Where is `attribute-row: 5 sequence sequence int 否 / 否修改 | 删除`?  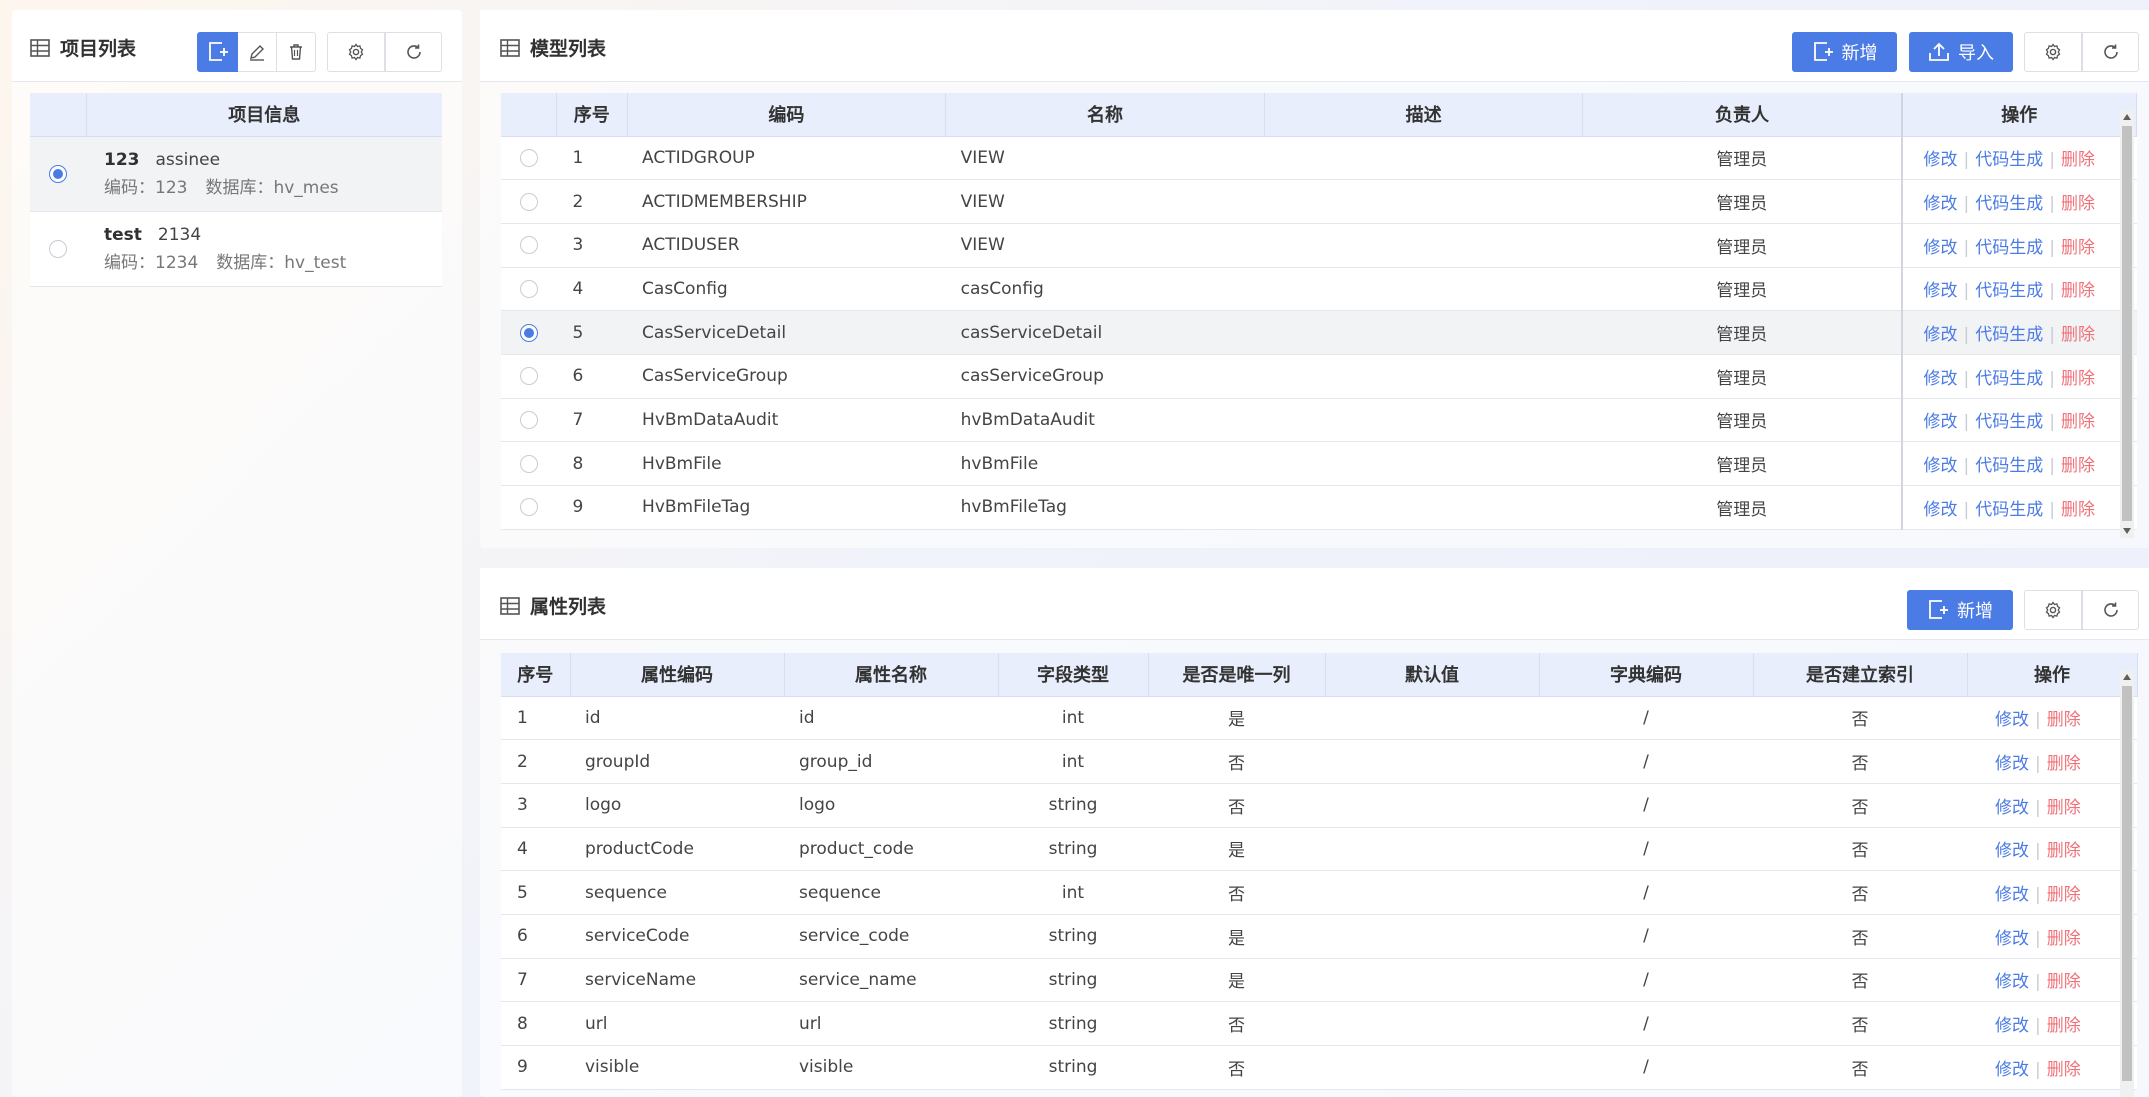
attribute-row: 5 sequence sequence int 否 / 否修改 | 删除 is located at coordinates (1319, 892).